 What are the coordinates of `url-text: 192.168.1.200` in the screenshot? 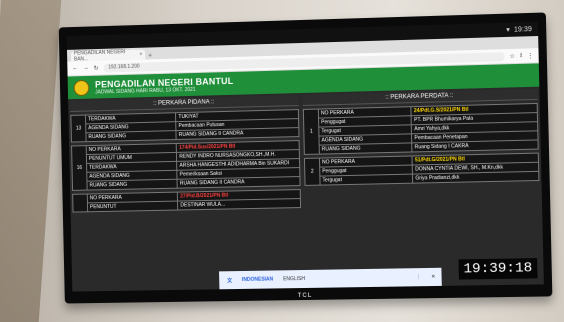 It's located at (123, 67).